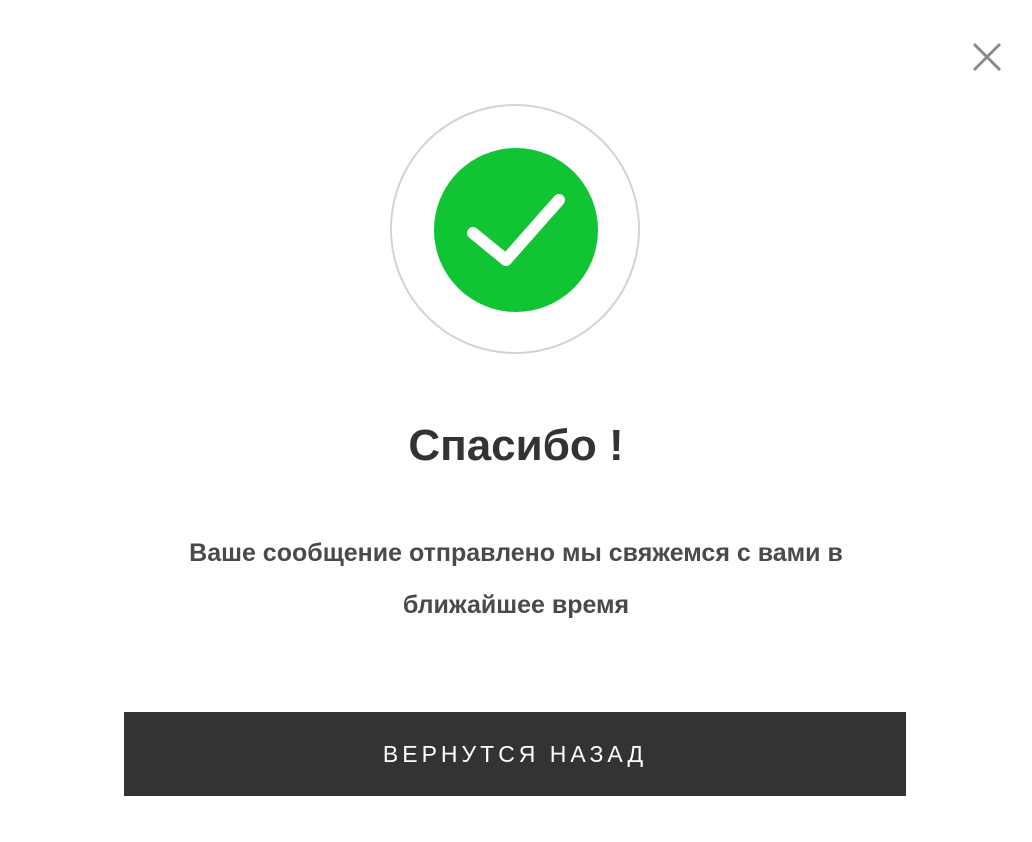 This screenshot has width=1032, height=842. I want to click on close-icon, so click(987, 57).